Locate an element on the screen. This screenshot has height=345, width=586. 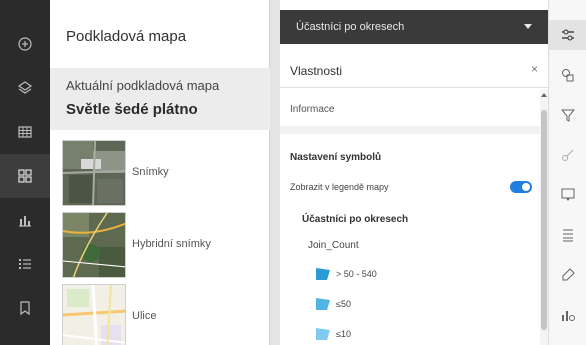
close-icon: × is located at coordinates (534, 69).